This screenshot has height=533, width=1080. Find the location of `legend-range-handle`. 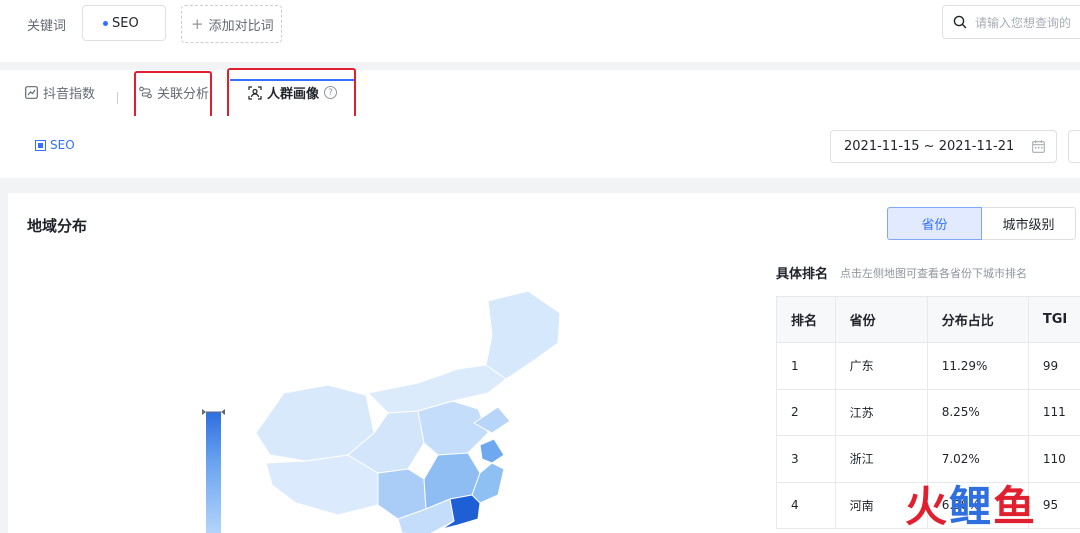

legend-range-handle is located at coordinates (213, 412).